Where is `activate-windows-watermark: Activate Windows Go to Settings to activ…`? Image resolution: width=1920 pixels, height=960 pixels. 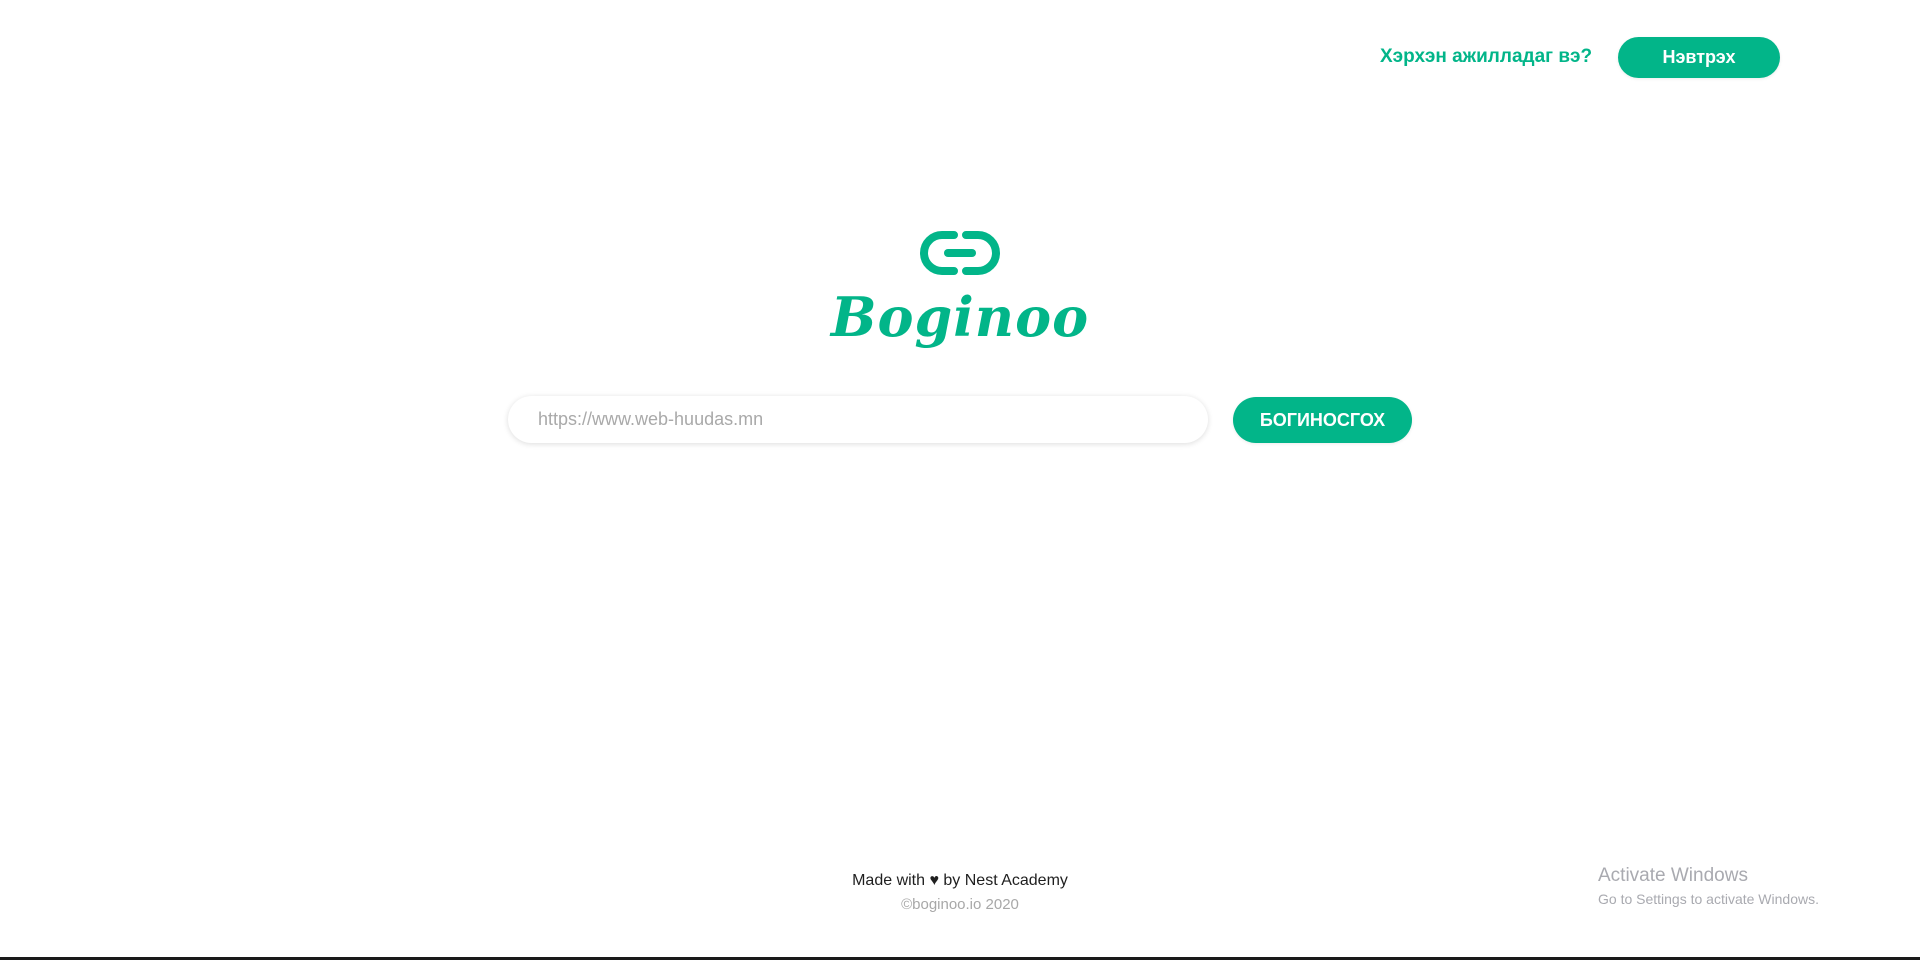 activate-windows-watermark: Activate Windows Go to Settings to activ… is located at coordinates (1708, 886).